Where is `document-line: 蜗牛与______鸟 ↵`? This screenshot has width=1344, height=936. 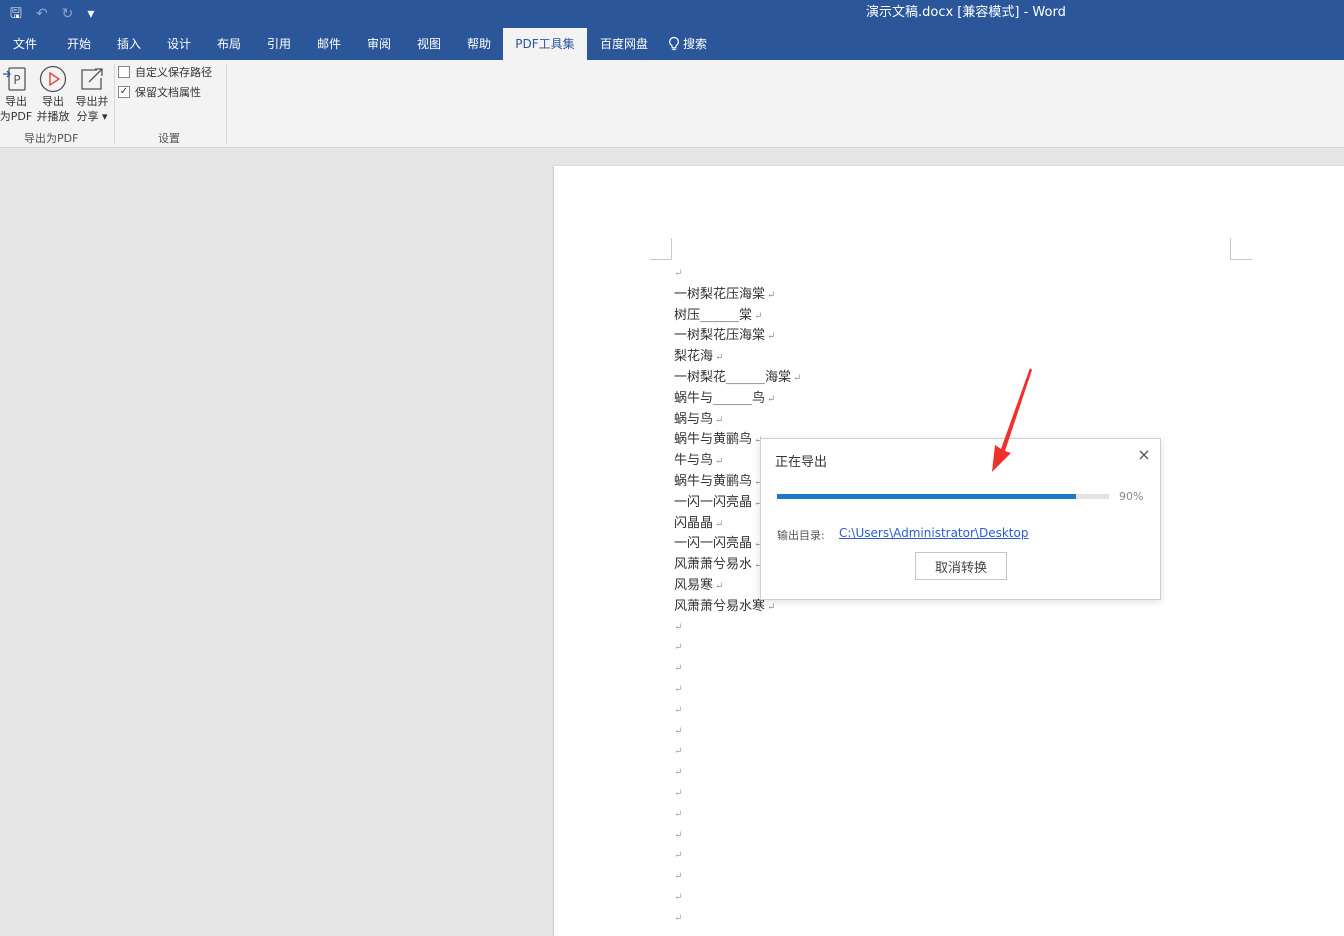
document-line: 蜗牛与______鸟 ↵ is located at coordinates (737, 399).